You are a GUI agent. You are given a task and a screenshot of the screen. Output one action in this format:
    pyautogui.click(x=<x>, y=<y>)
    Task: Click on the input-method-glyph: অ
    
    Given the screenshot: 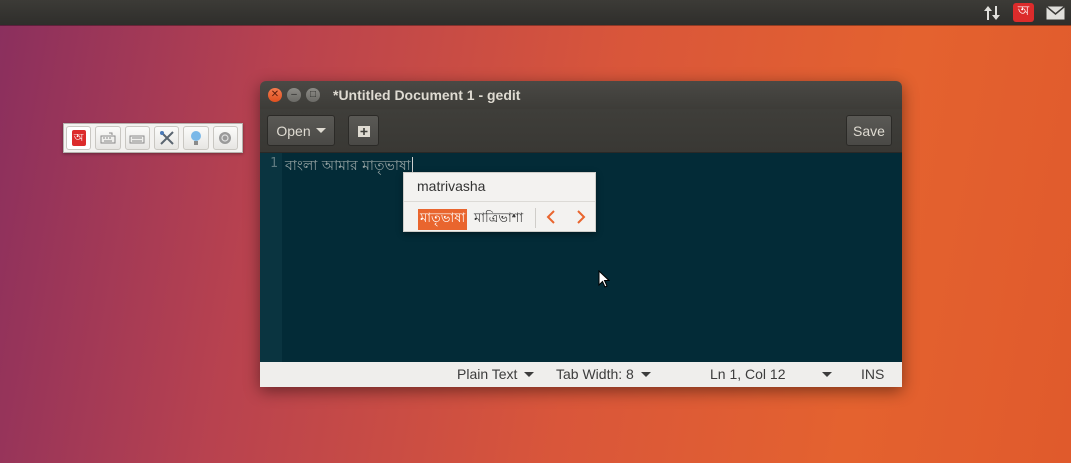 What is the action you would take?
    pyautogui.click(x=1023, y=11)
    